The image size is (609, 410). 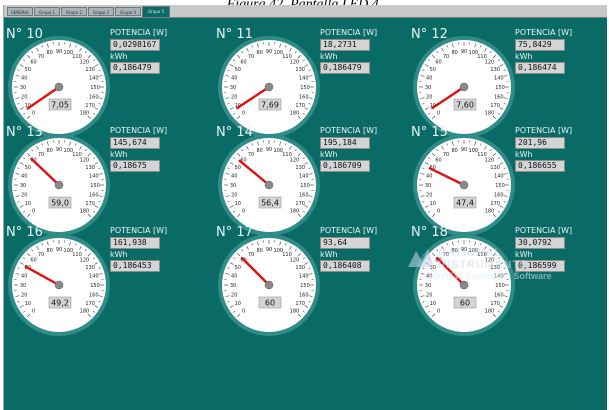 I want to click on gauge-digital-display: 56,4, so click(x=270, y=203).